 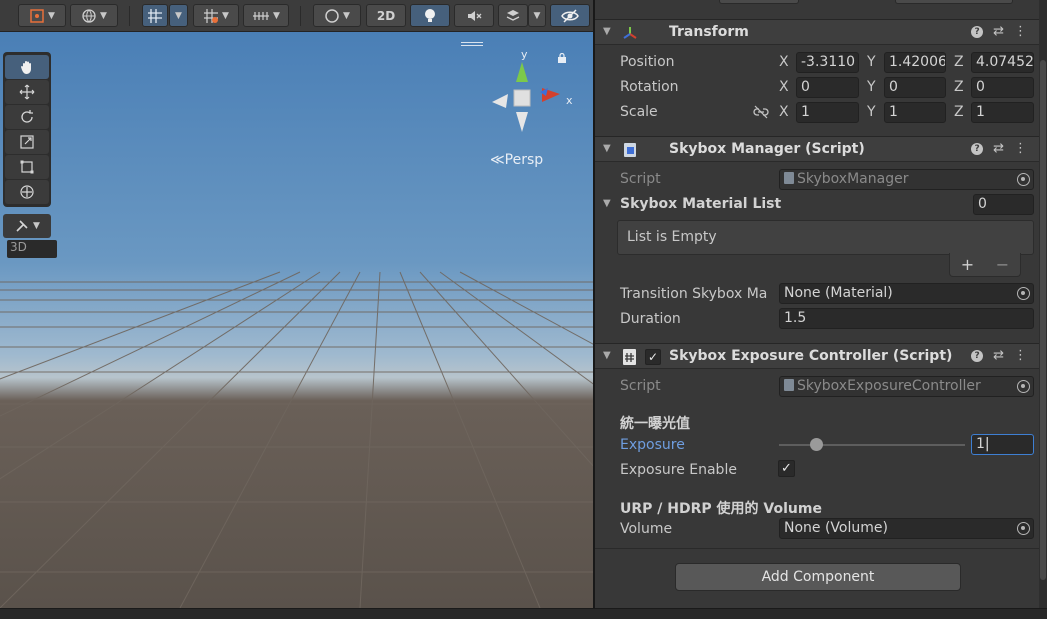 I want to click on list-size-field: 0, so click(x=1003, y=204).